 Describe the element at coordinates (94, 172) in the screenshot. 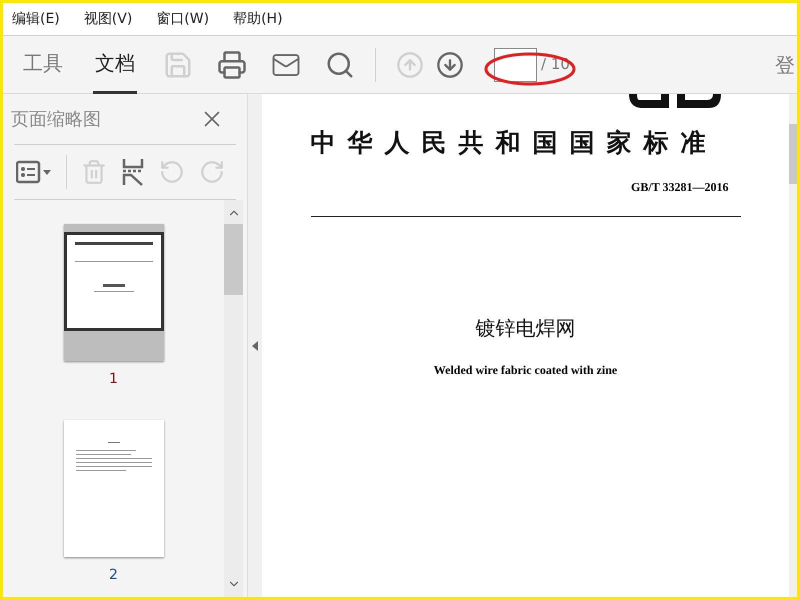

I see `trash-icon` at that location.